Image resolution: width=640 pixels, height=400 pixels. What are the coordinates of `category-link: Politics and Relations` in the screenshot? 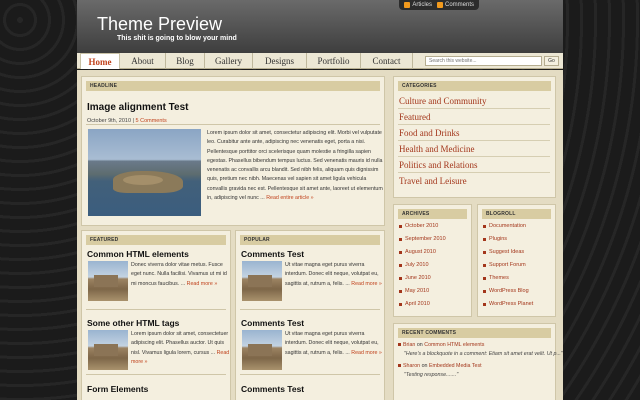 It's located at (438, 165).